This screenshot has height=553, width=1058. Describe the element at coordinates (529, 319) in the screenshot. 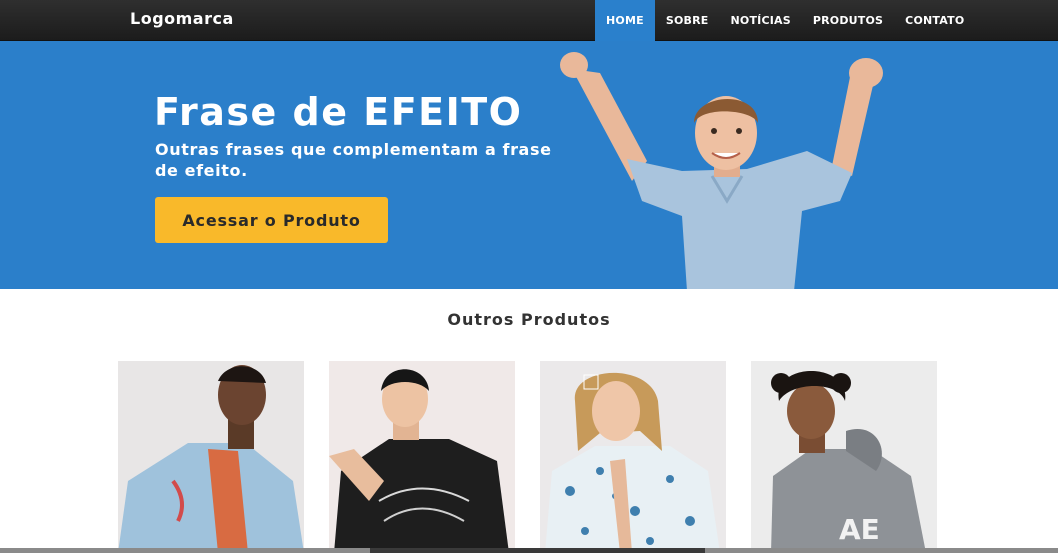

I see `section-title: Outros Produtos` at that location.